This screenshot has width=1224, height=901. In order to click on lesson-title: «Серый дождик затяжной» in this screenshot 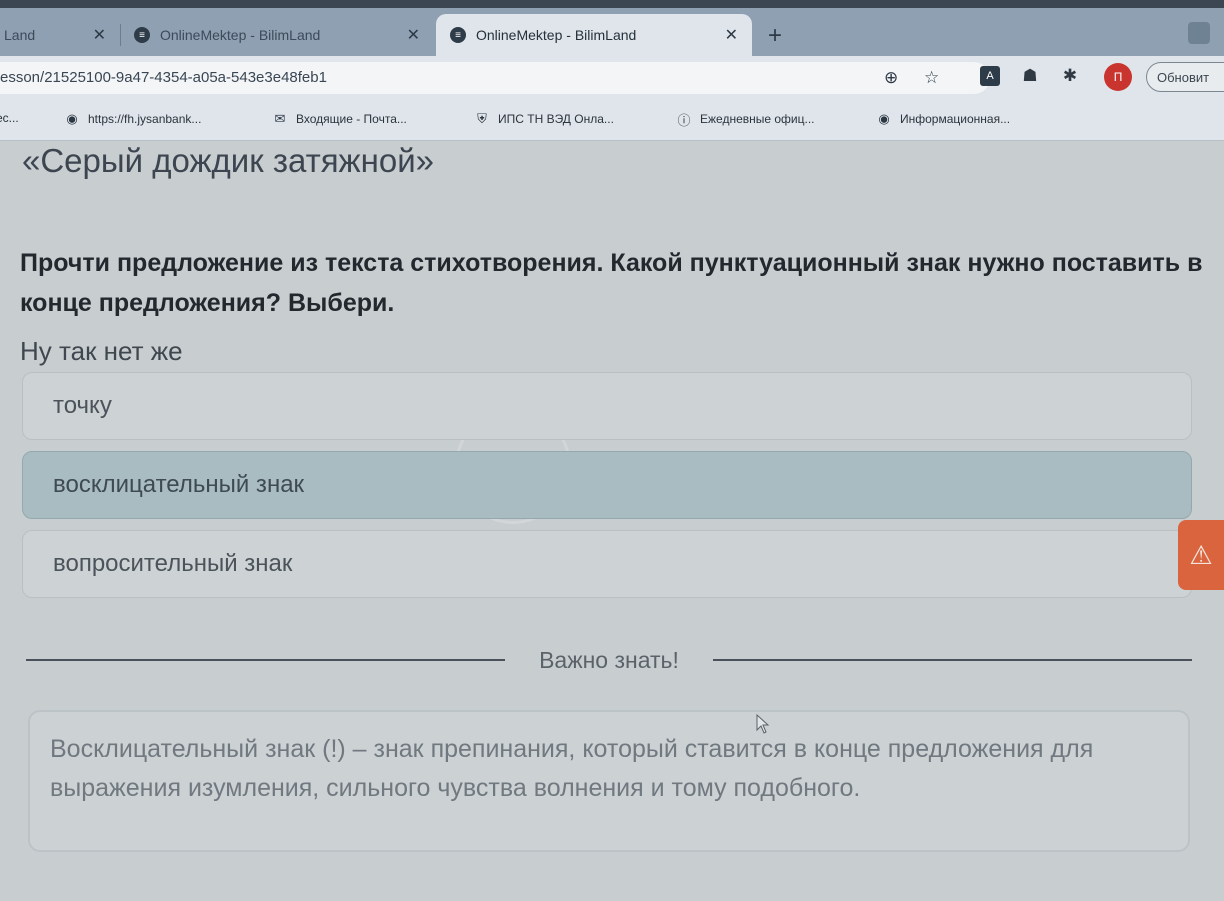, I will do `click(228, 160)`.